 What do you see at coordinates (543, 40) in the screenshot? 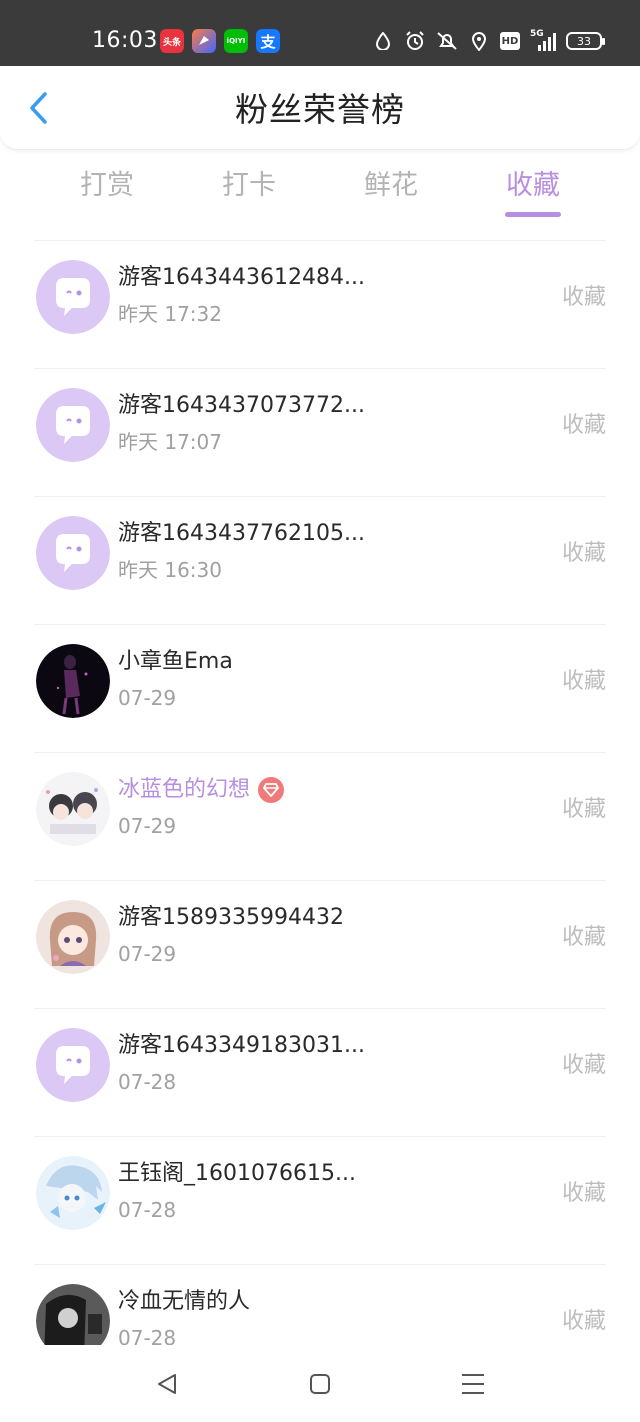
I see `signal-icon: 5G` at bounding box center [543, 40].